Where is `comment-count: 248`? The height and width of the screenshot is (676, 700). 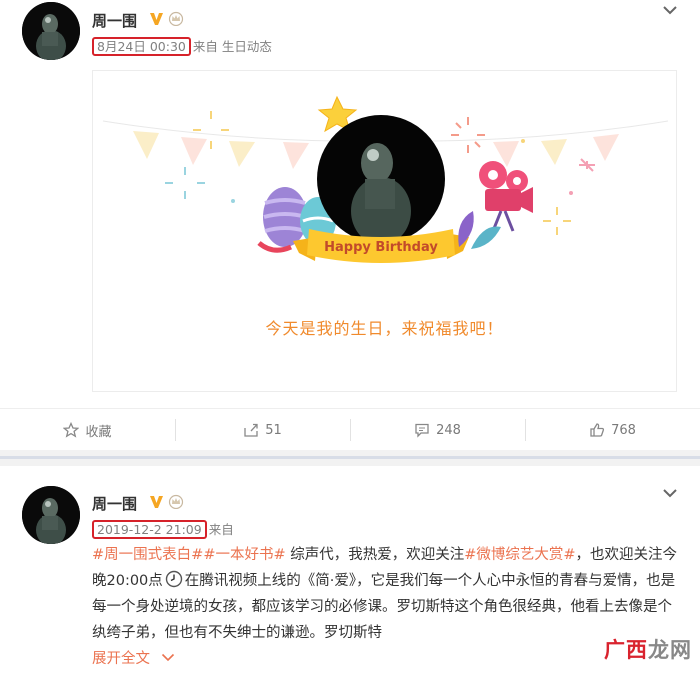 comment-count: 248 is located at coordinates (448, 430).